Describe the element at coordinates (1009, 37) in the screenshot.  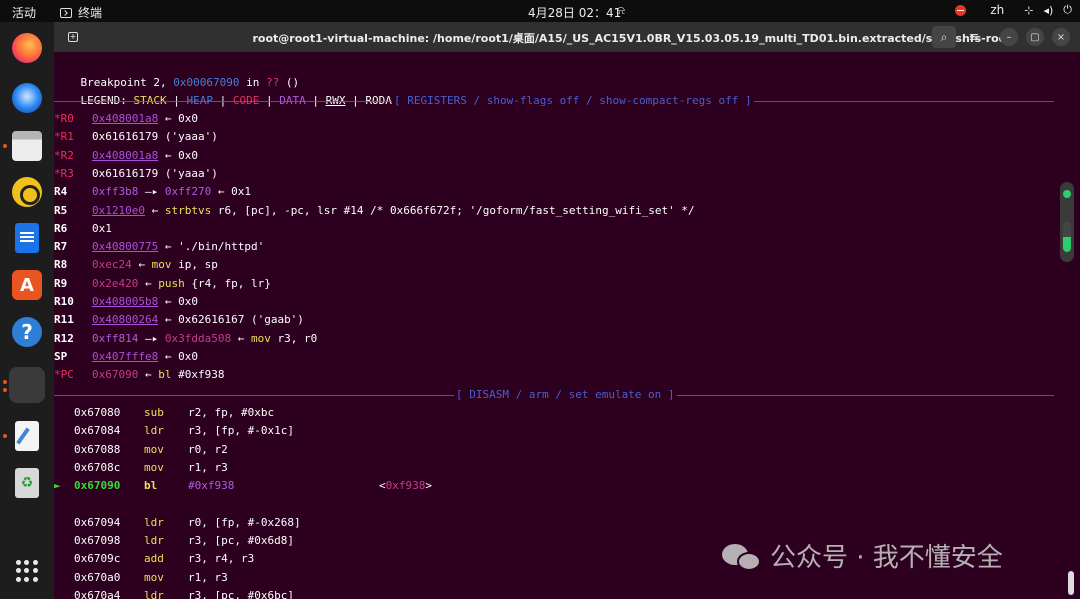
I see `minimize-button: –` at that location.